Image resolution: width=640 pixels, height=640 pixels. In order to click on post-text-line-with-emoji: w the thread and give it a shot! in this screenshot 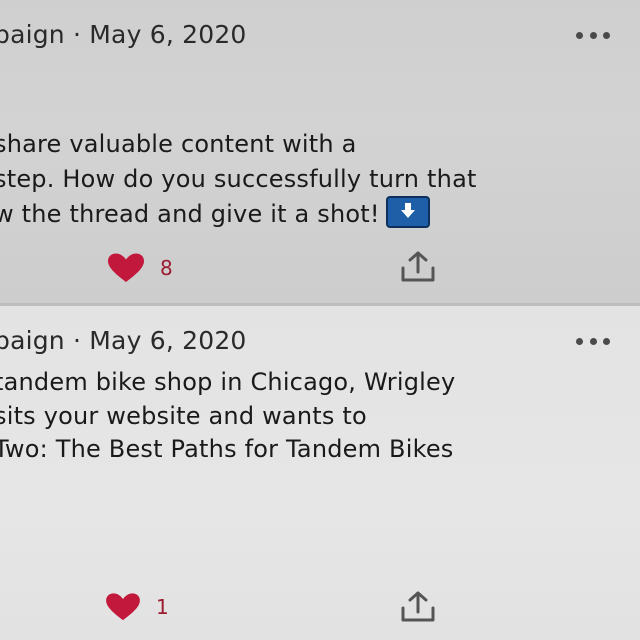, I will do `click(215, 213)`.